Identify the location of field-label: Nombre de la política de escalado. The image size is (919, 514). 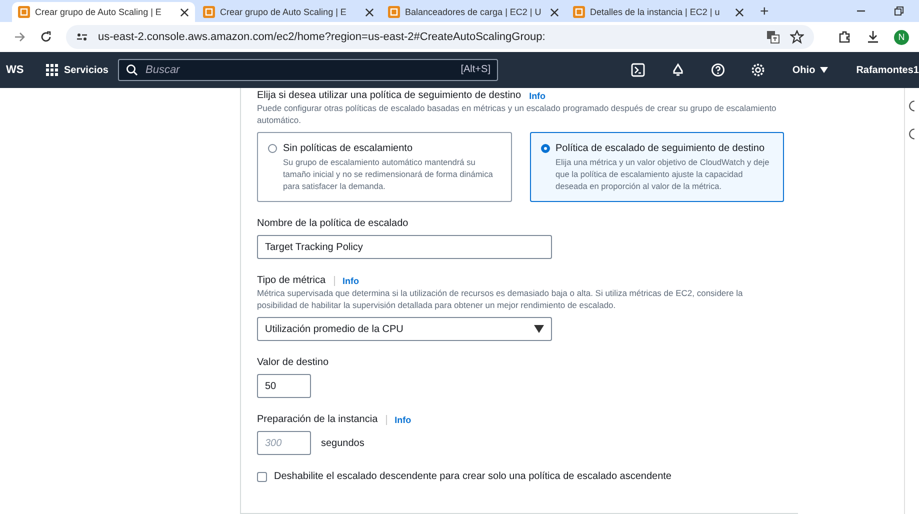
(332, 223).